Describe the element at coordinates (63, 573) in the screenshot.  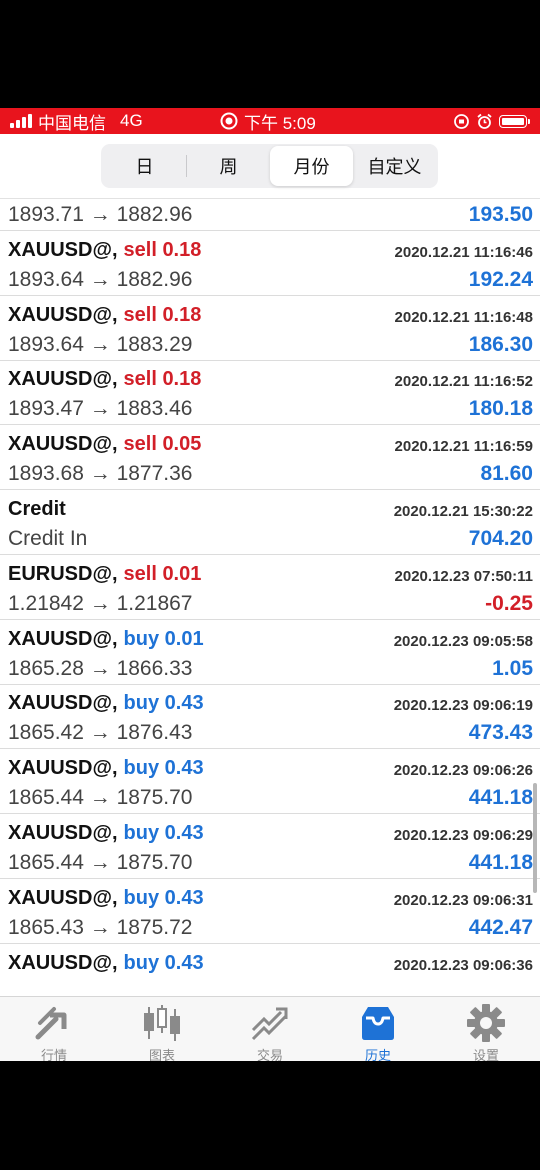
I see `trade-symbol: EURUSD@,` at that location.